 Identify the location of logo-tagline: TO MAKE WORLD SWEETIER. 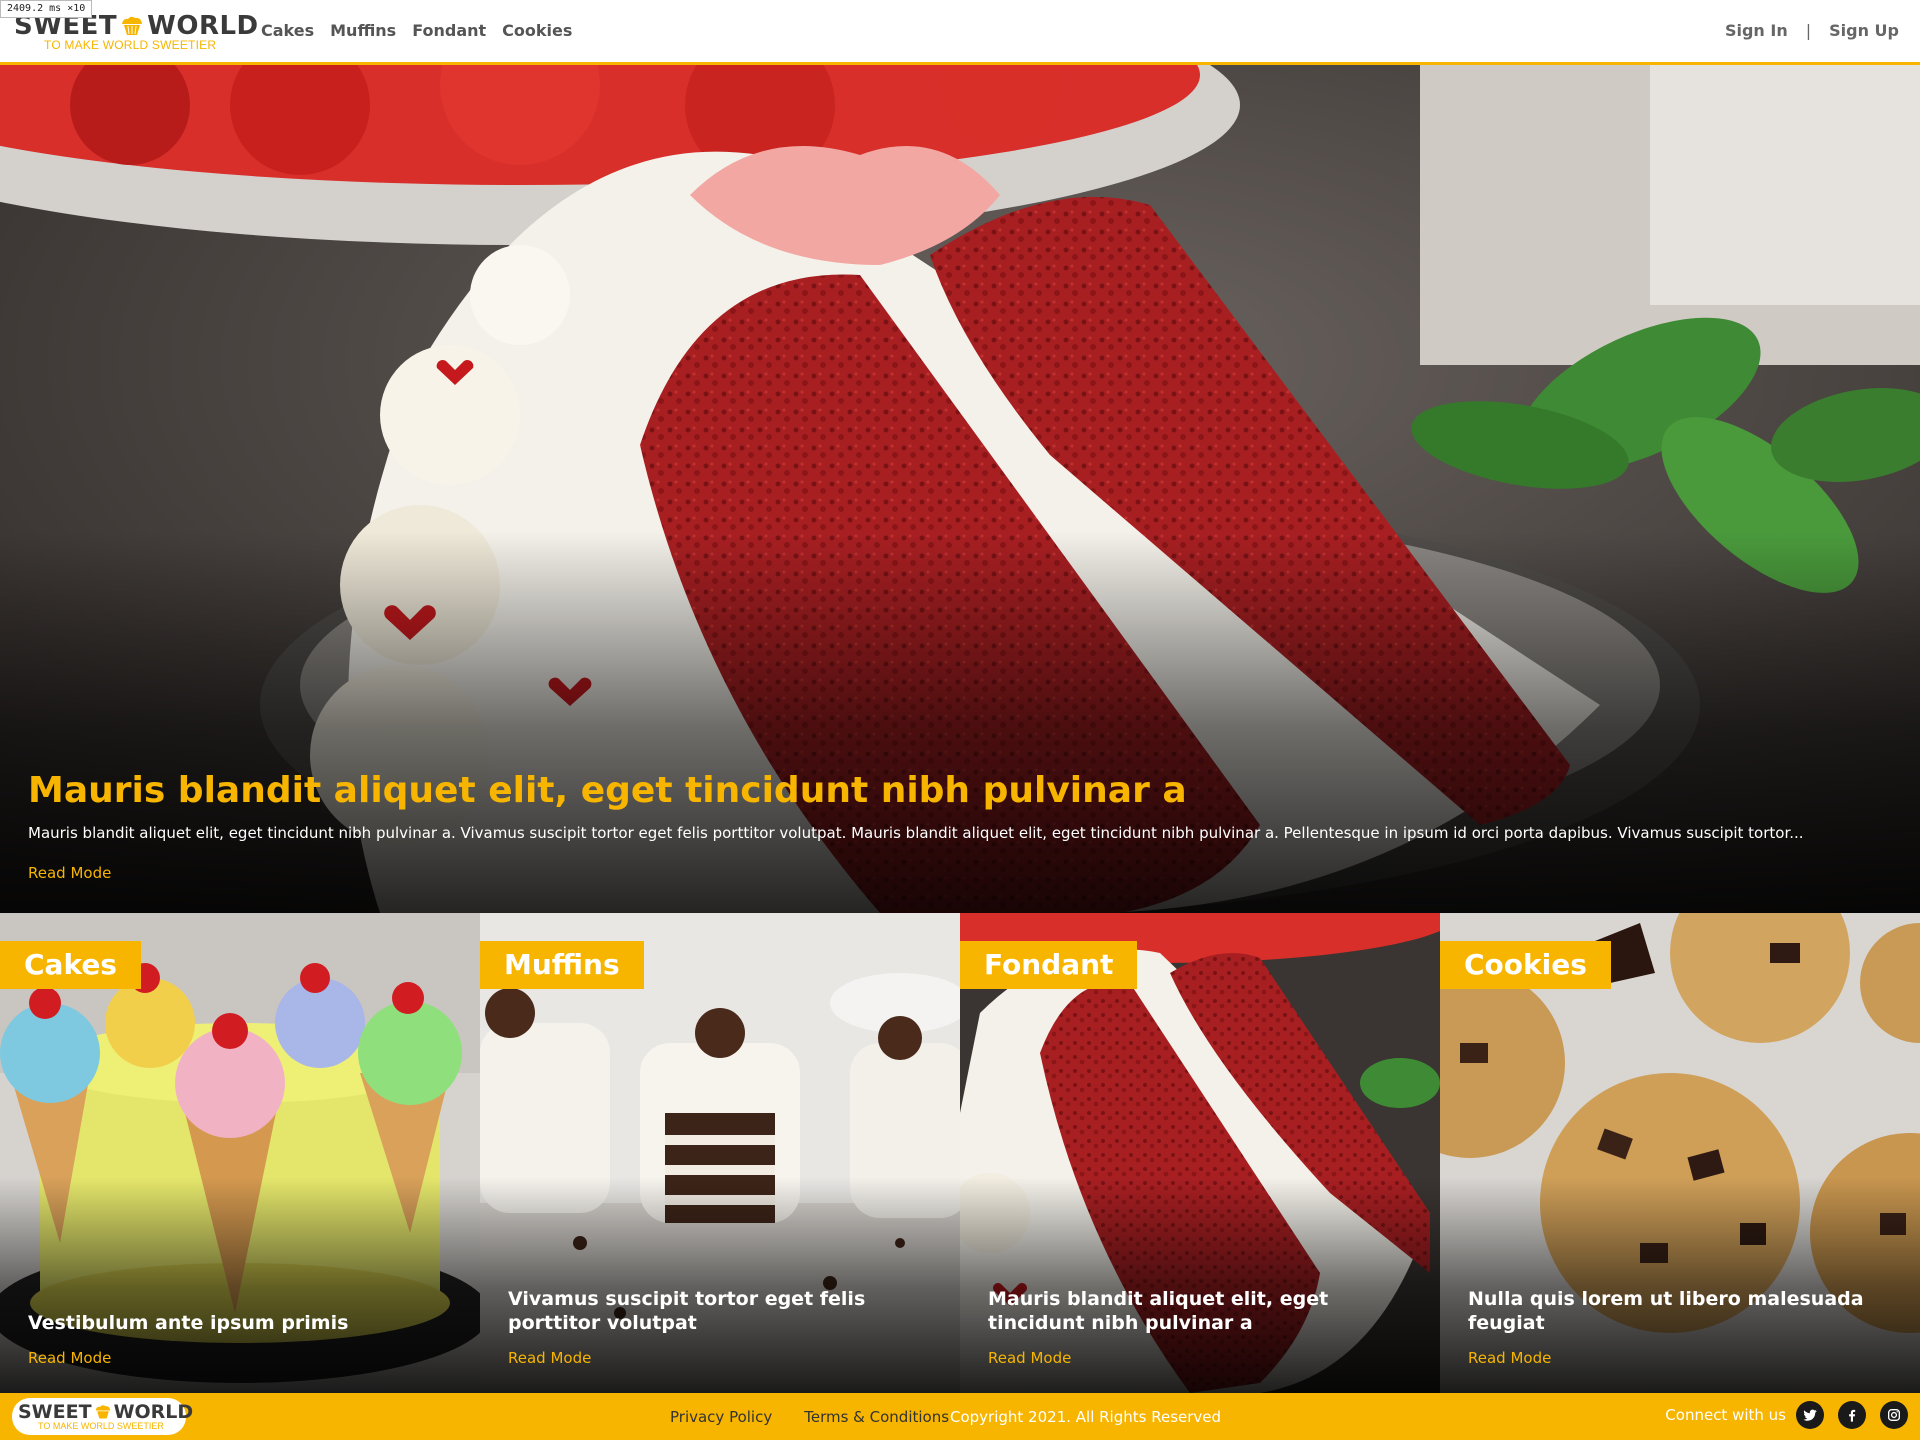
(130, 45).